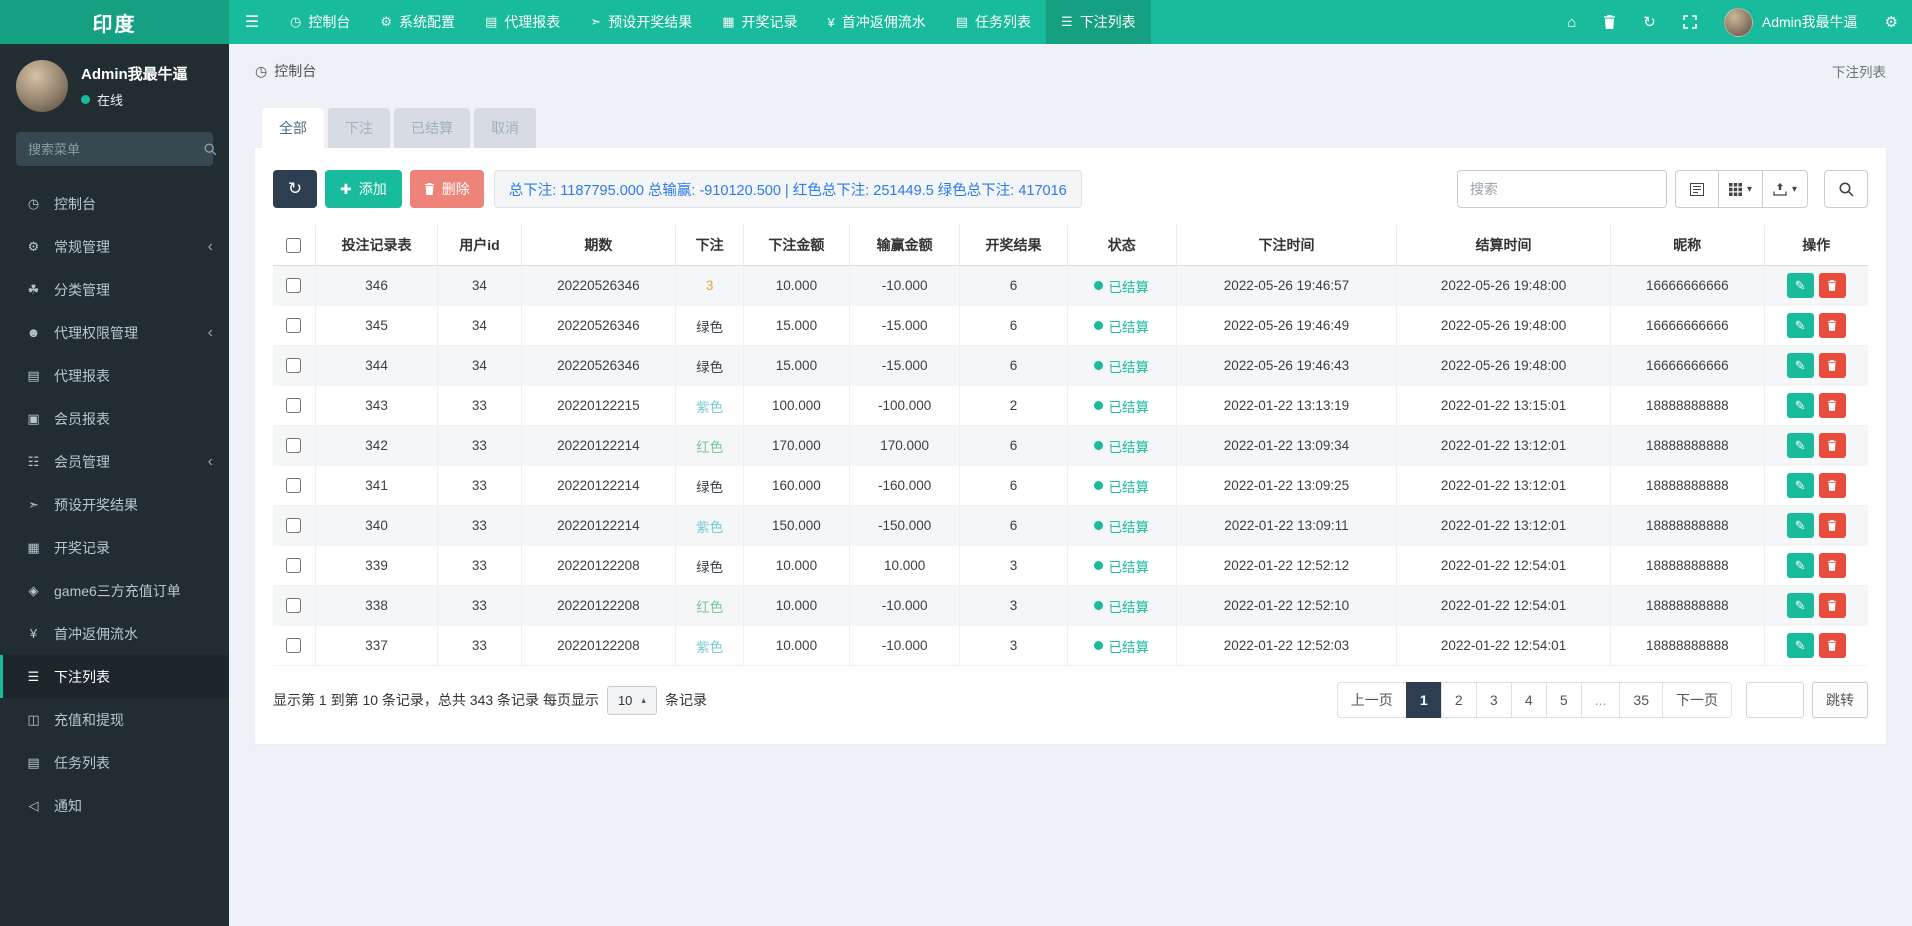 The image size is (1912, 926). I want to click on tab: 全部, so click(293, 128).